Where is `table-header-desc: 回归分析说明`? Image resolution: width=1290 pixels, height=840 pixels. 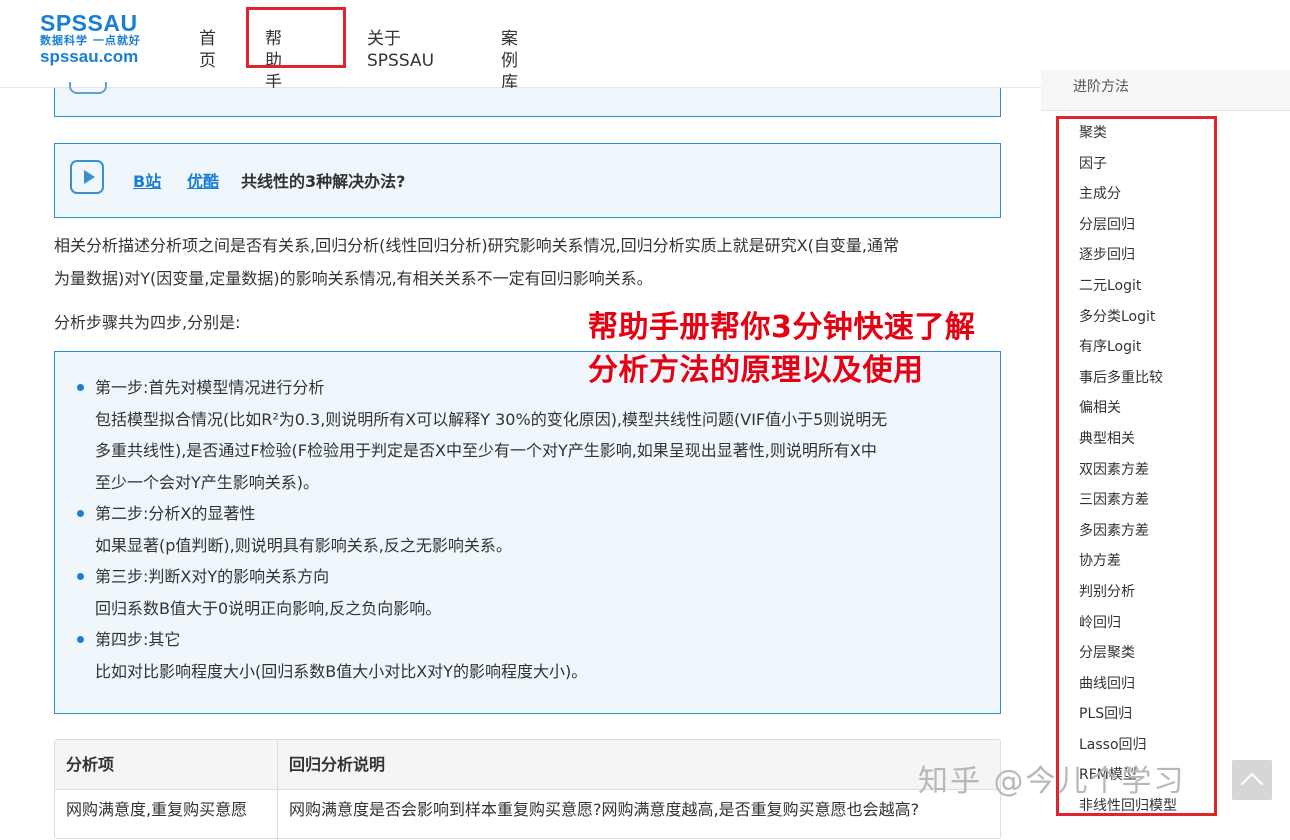
table-header-desc: 回归分析说明 is located at coordinates (639, 764).